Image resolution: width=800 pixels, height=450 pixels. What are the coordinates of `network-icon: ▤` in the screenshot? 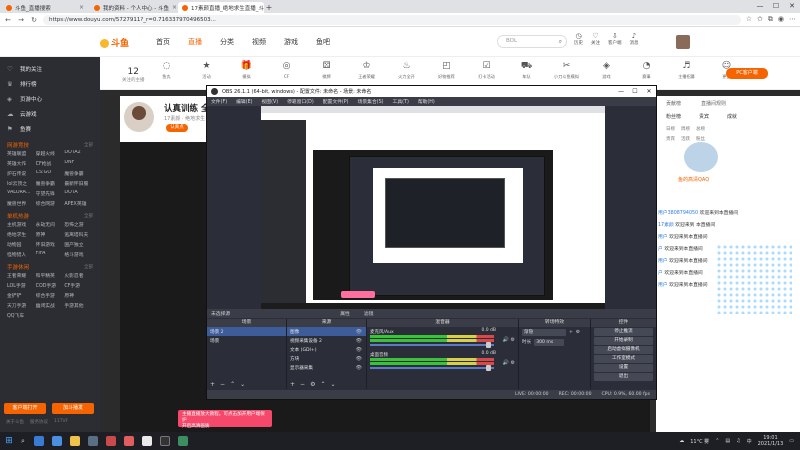 It's located at (727, 441).